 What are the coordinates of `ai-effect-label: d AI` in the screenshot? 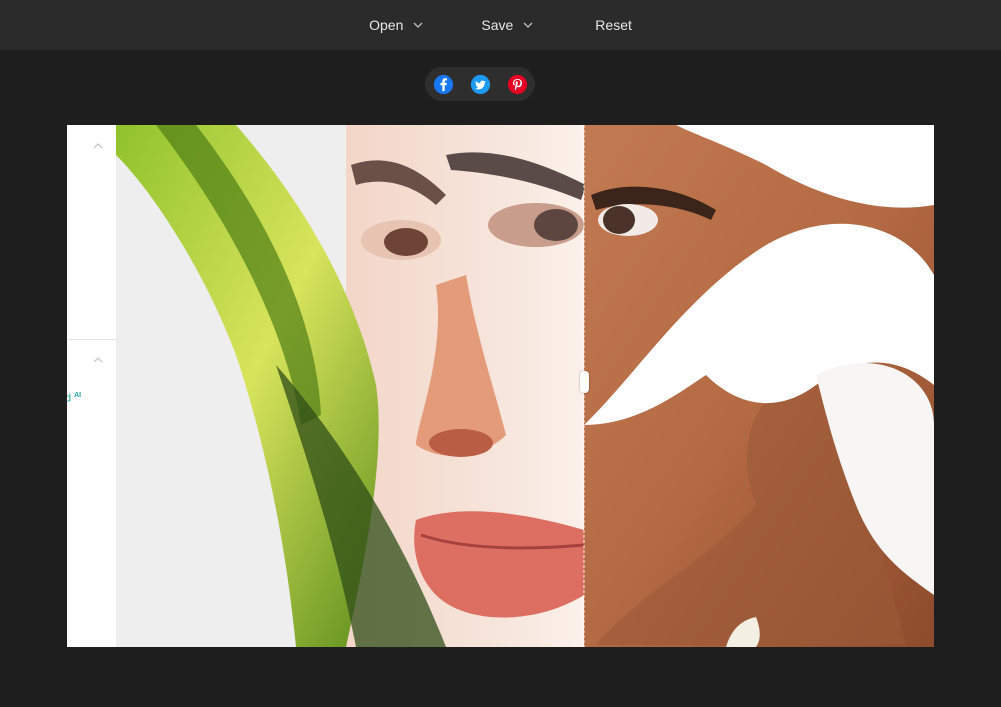 It's located at (74, 398).